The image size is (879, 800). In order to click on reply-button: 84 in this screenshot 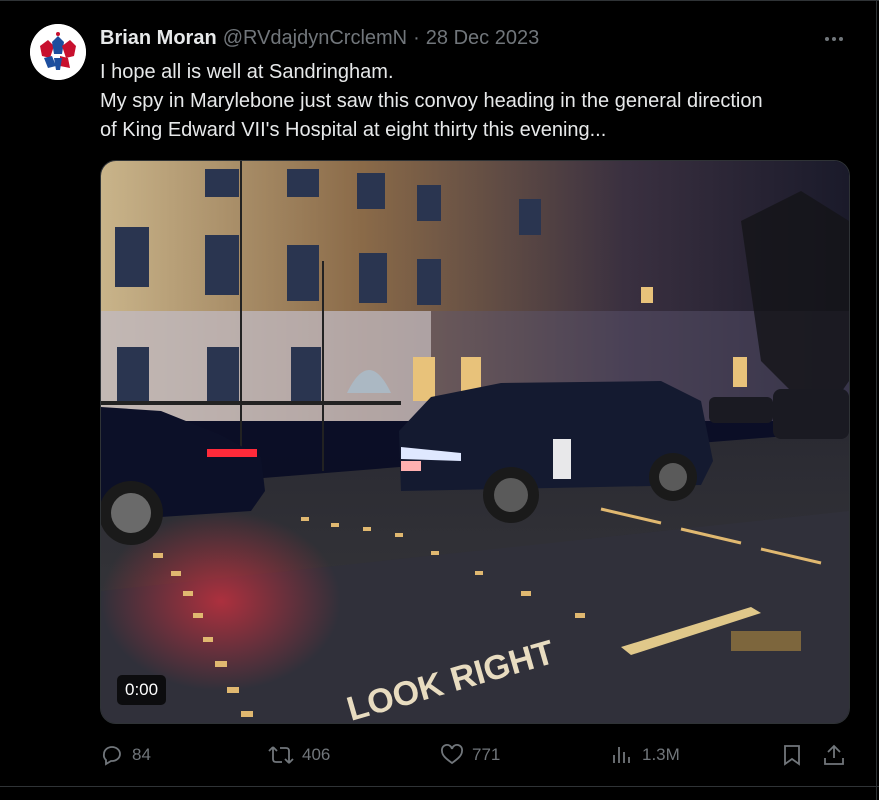, I will do `click(125, 755)`.